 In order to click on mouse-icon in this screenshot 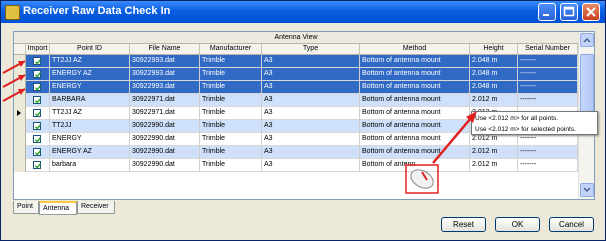, I will do `click(422, 179)`.